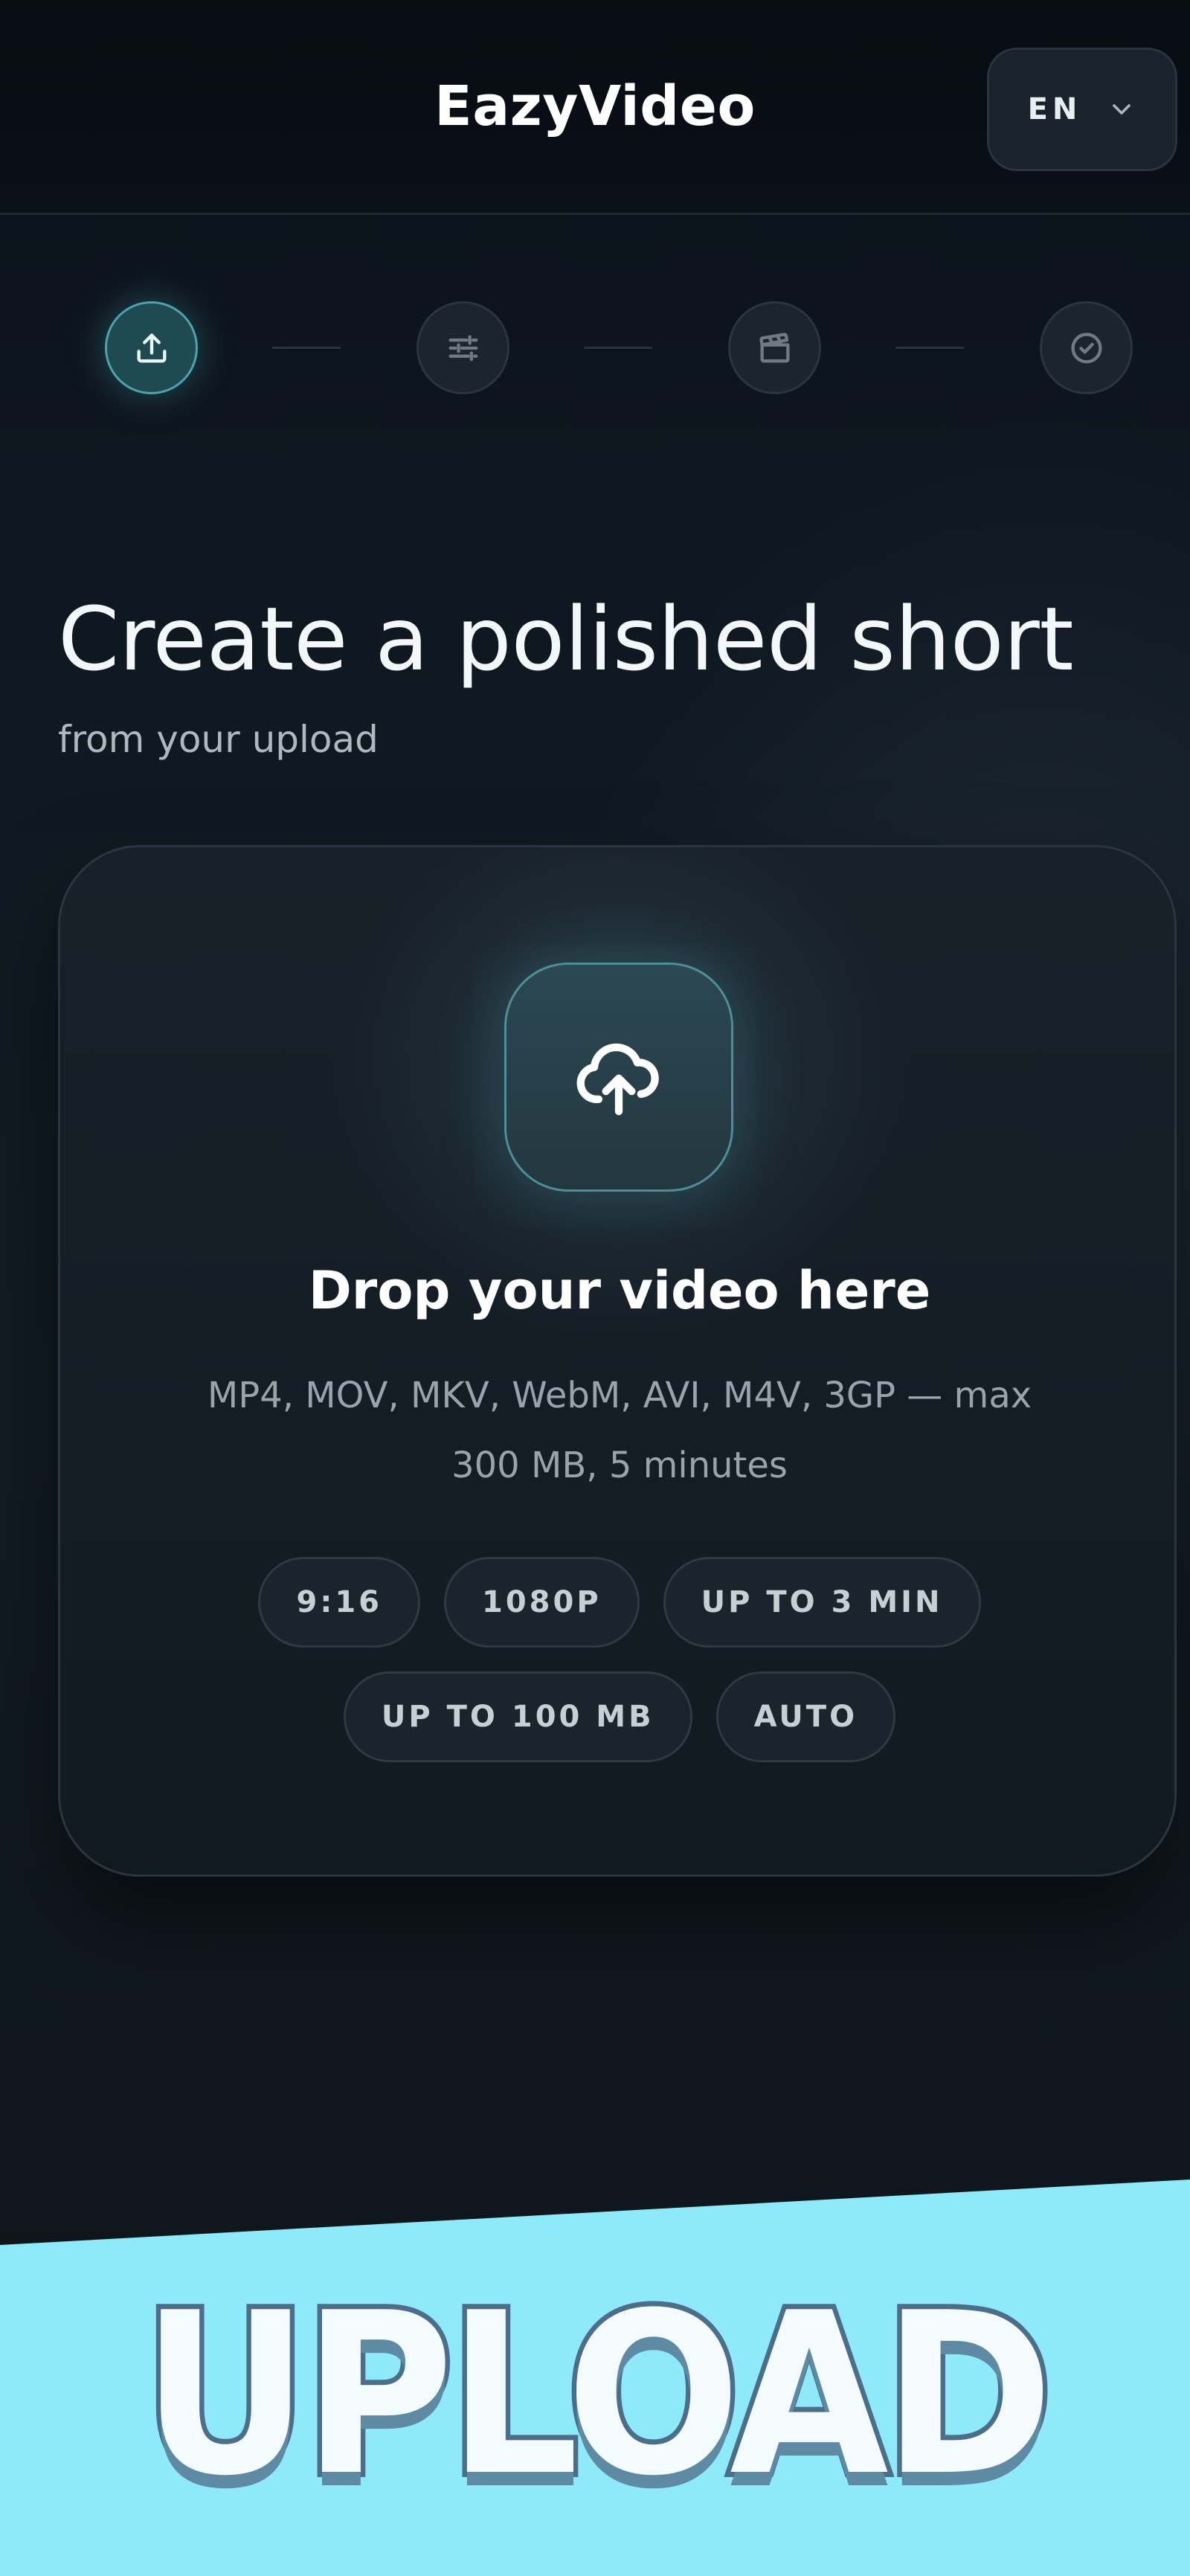 The width and height of the screenshot is (1190, 2576). I want to click on cloud-upload-icon, so click(618, 1079).